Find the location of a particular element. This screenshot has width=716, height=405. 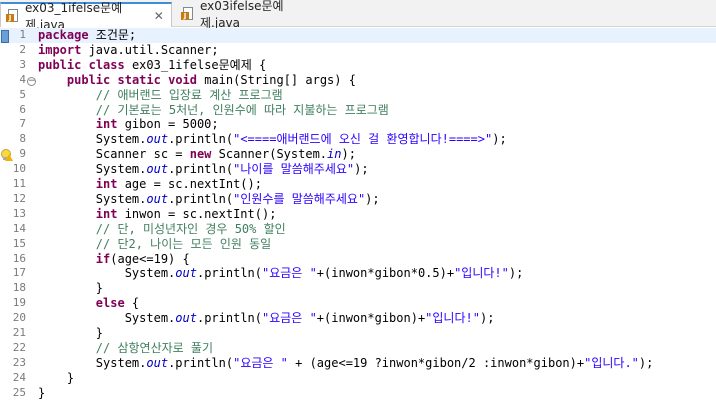

comment-token: // 단2, 나이는 모든 인원 동일 is located at coordinates (183, 243).